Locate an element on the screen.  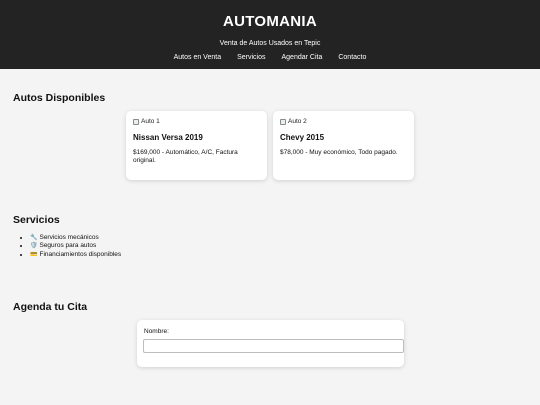
nav-servicios: Servicios is located at coordinates (251, 57).